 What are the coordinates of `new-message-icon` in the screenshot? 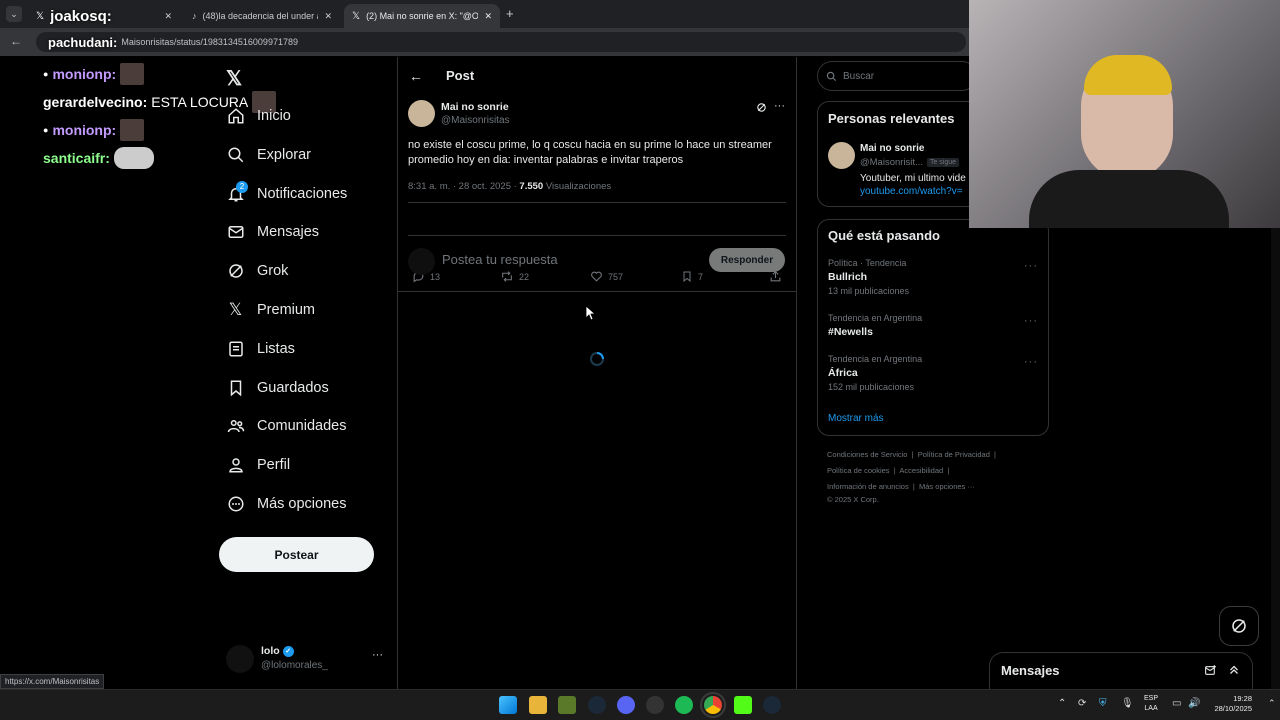 It's located at (1210, 670).